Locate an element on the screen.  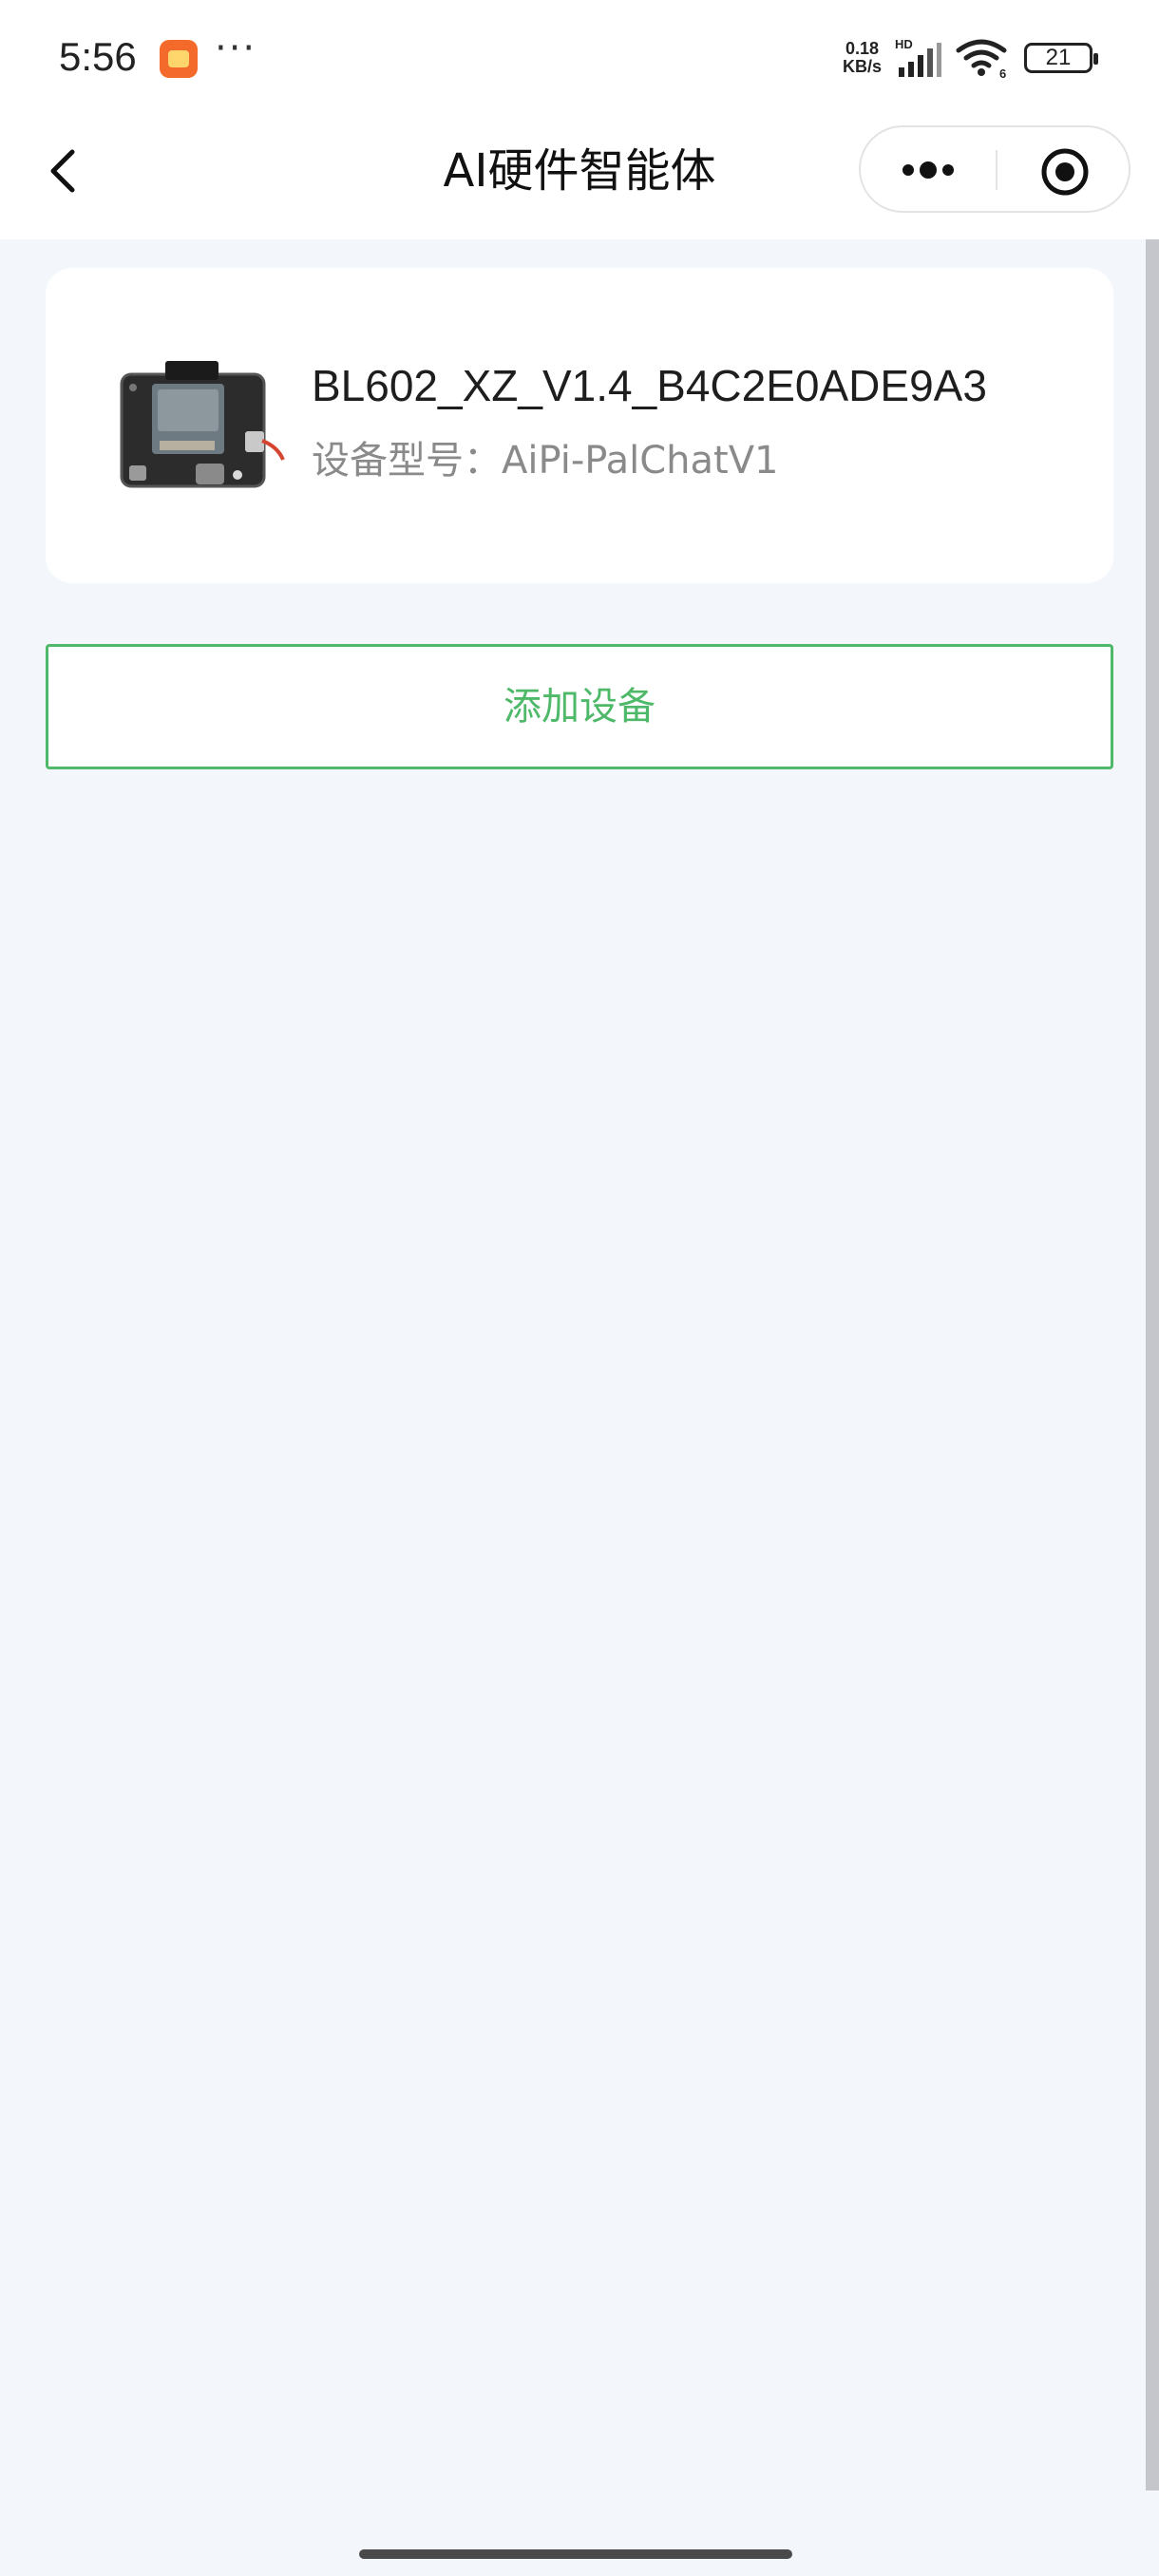
device-name: BL602_XZ_V1.4_B4C2E0ADE9A3 is located at coordinates (649, 385).